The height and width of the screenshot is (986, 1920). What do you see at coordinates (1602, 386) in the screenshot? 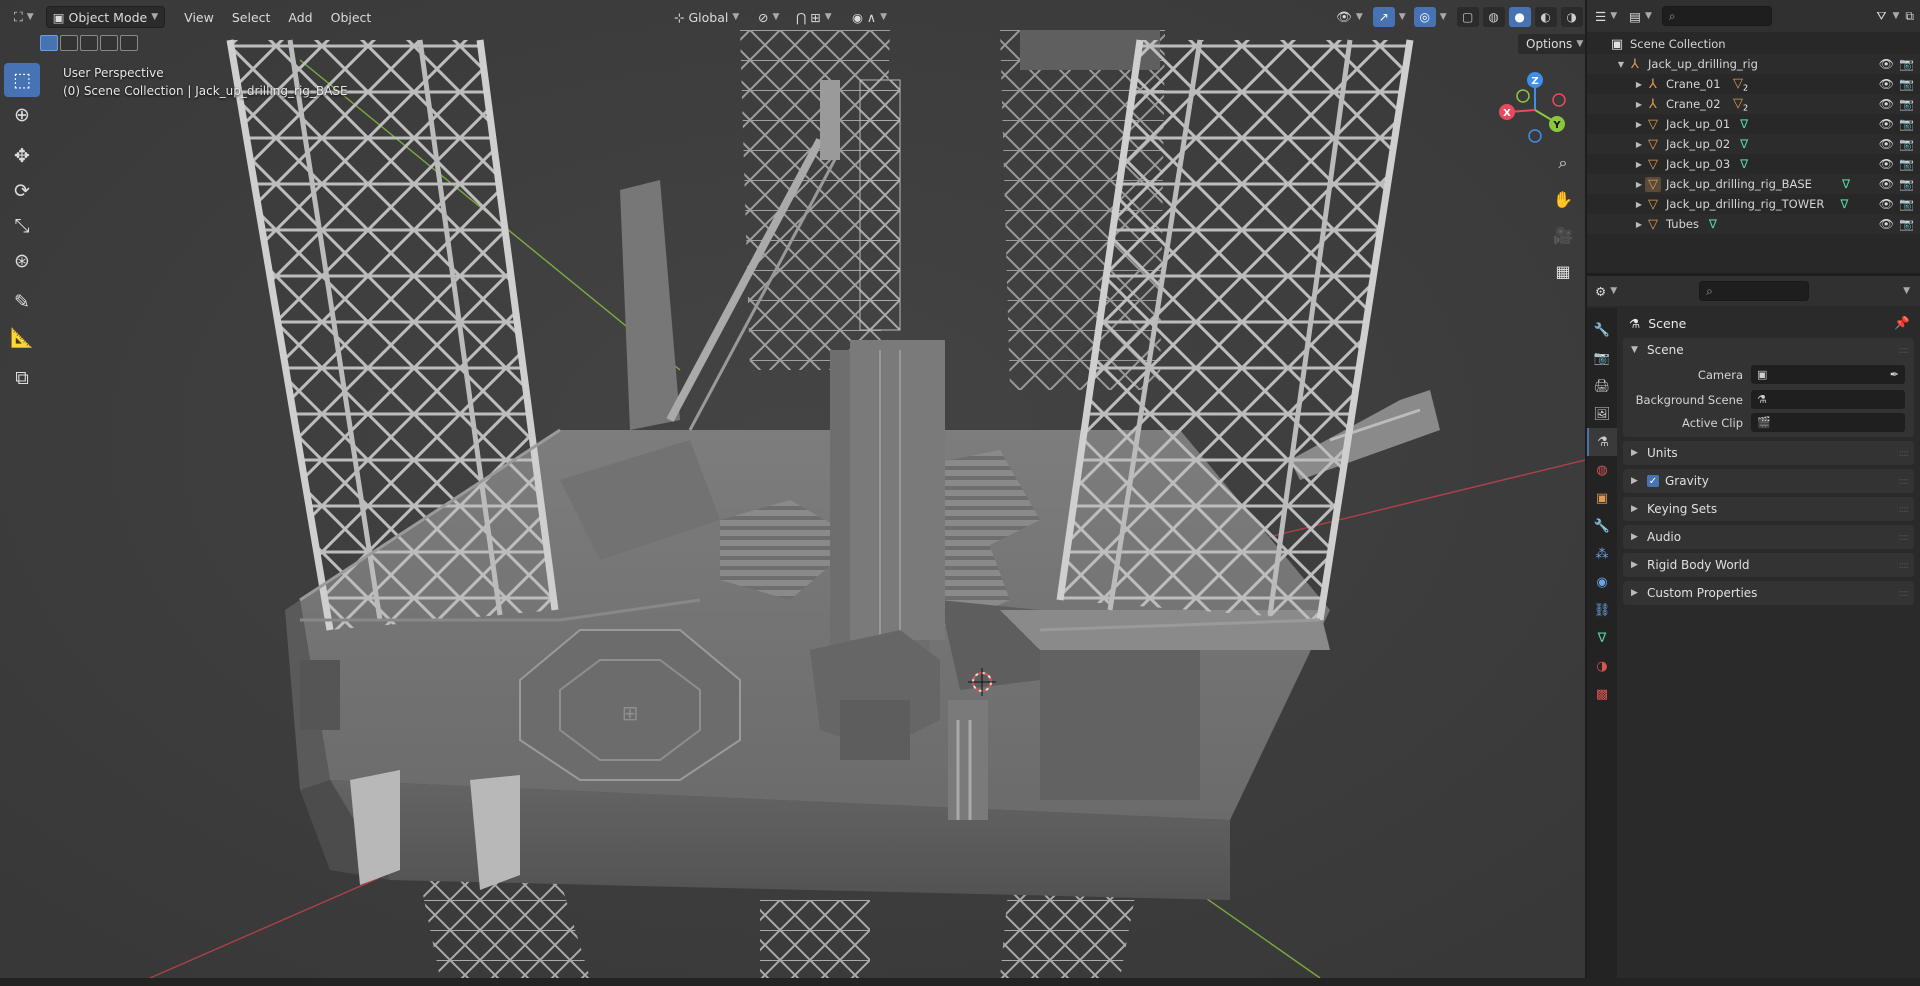
I see `output-tab-icon: 🖨` at bounding box center [1602, 386].